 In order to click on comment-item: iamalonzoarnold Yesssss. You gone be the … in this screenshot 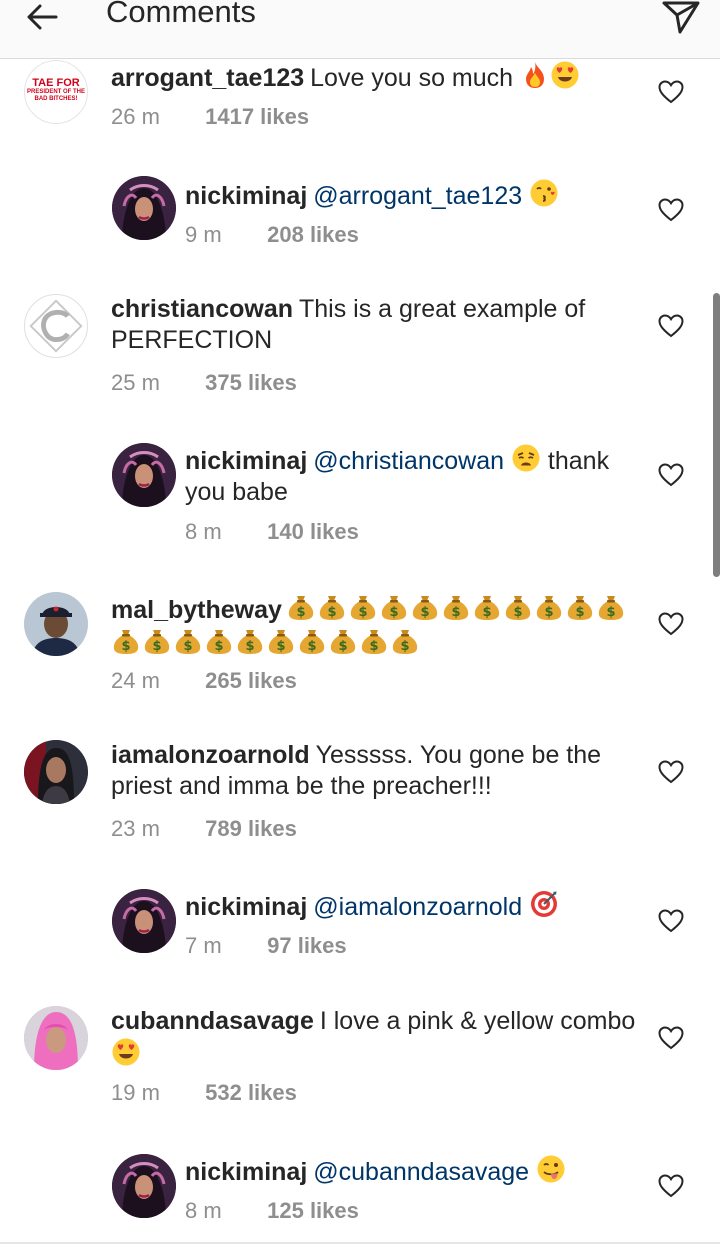, I will do `click(360, 795)`.